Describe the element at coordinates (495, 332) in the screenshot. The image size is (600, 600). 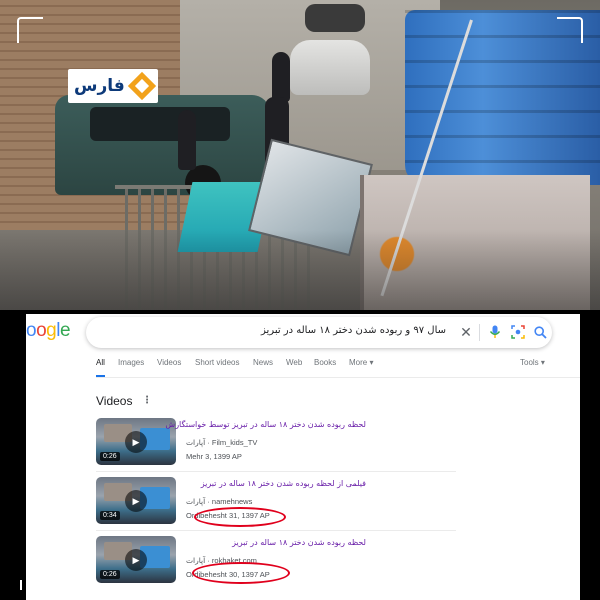
I see `mic-icon` at that location.